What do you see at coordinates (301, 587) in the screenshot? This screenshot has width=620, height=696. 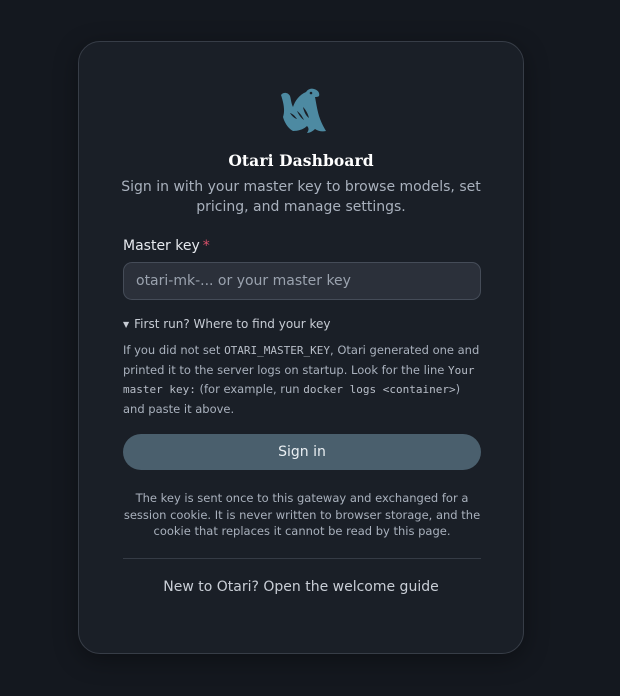 I see `welcome-guide-link: New to Otari? Open the welcome guide` at bounding box center [301, 587].